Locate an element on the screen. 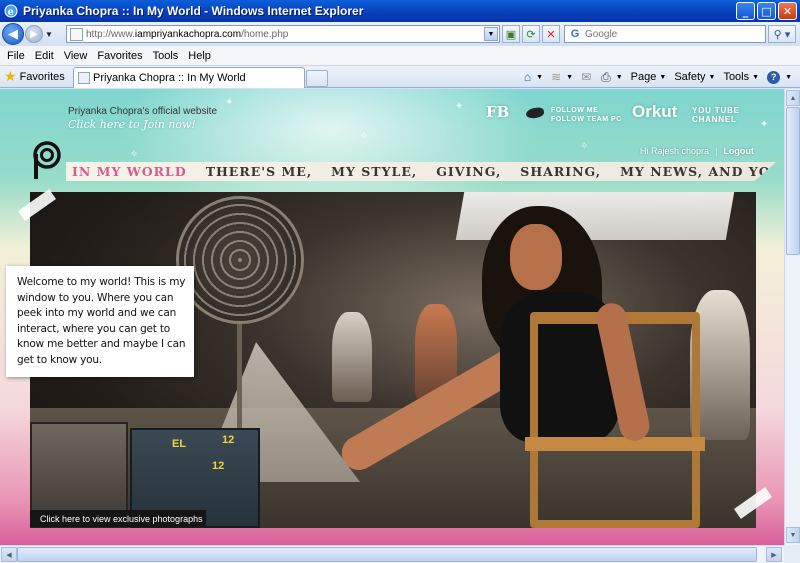 The width and height of the screenshot is (800, 563). print-icon: ⎙ is located at coordinates (606, 76).